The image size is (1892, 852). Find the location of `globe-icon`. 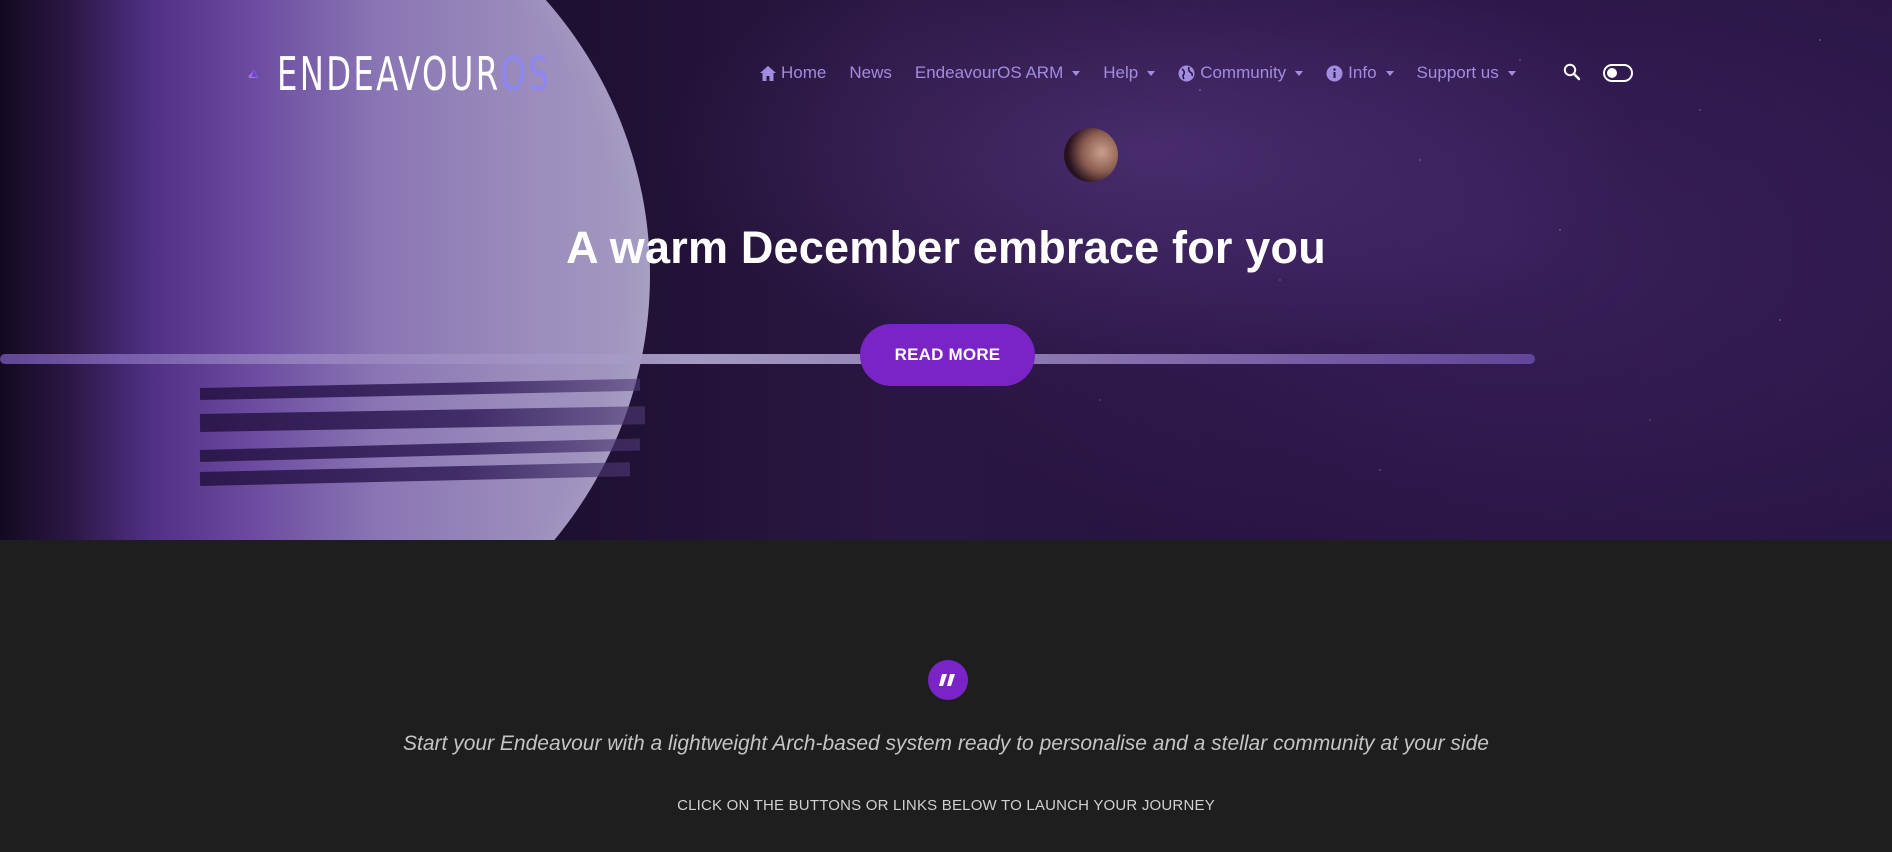

globe-icon is located at coordinates (1186, 73).